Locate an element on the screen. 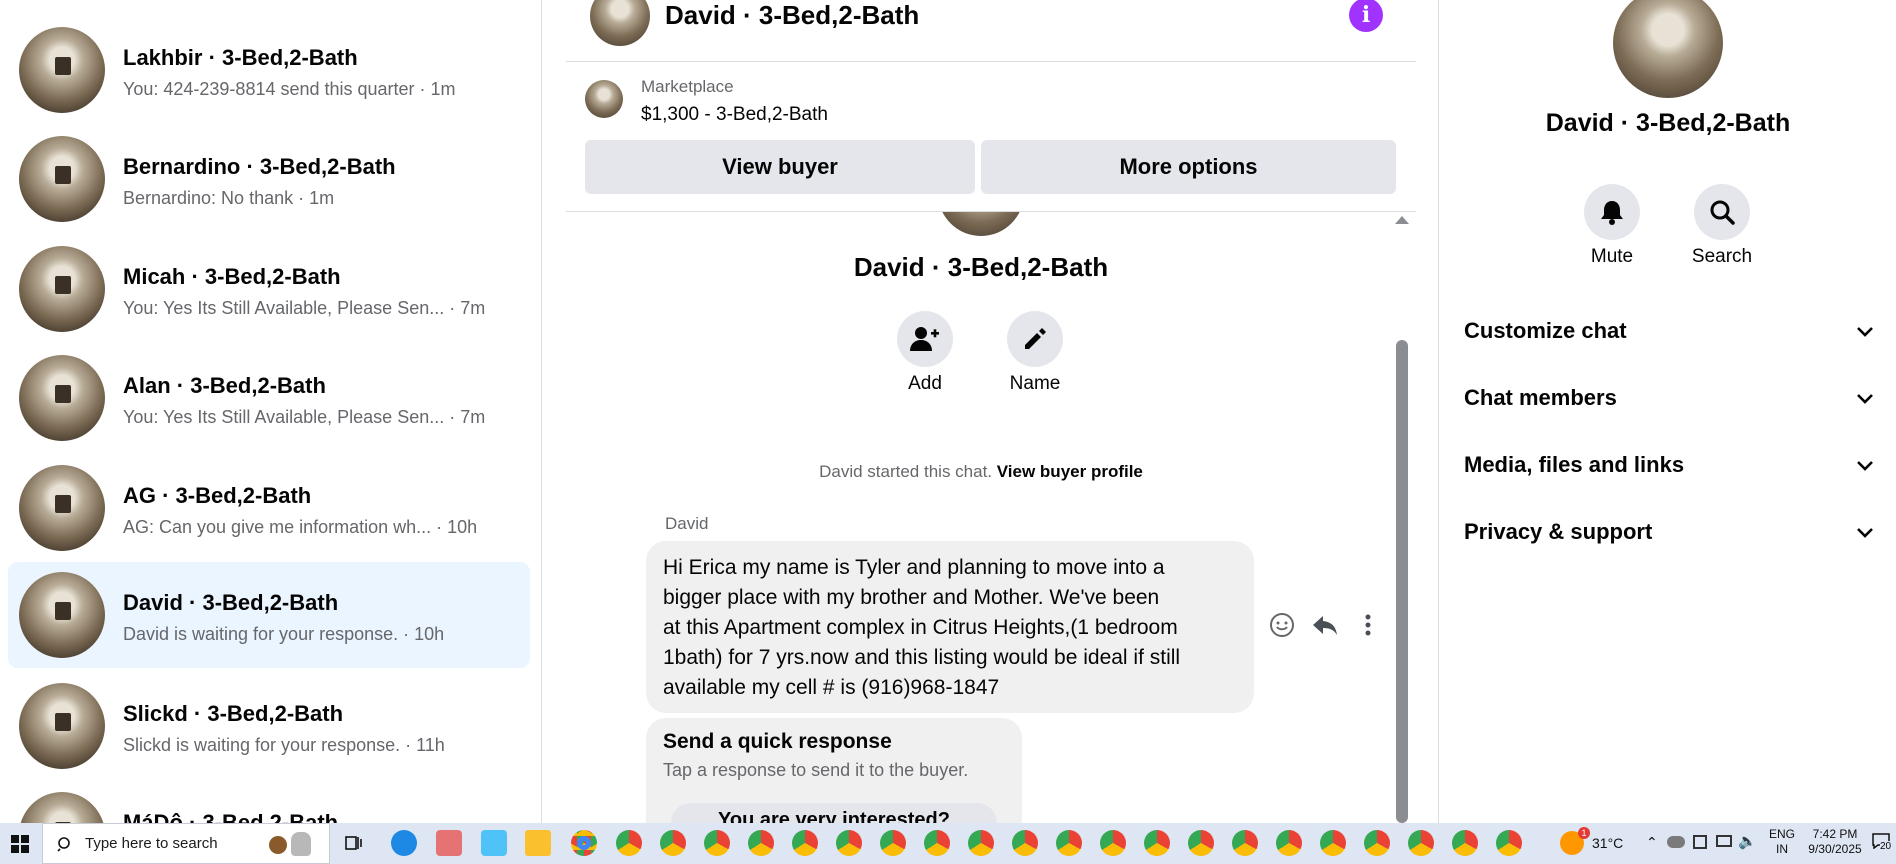  add-person-button is located at coordinates (925, 339).